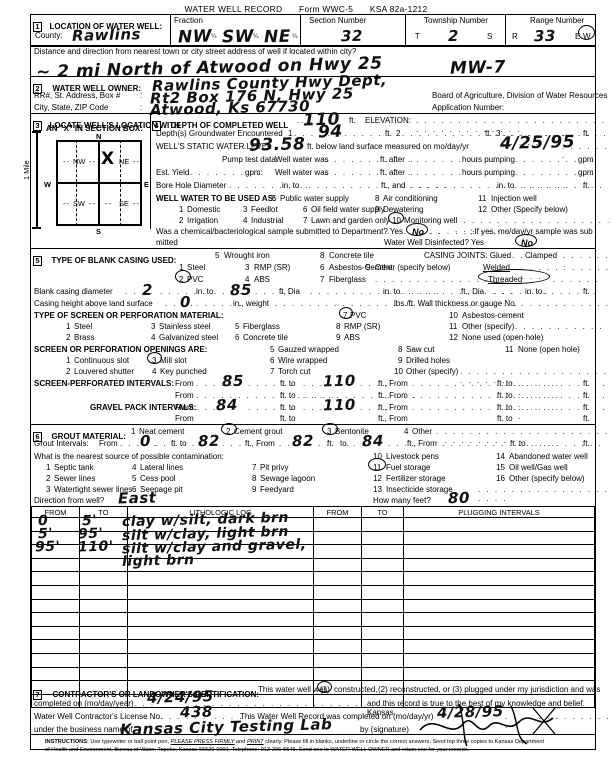  Describe the element at coordinates (48, 489) in the screenshot. I see `contam-3-num: 3` at that location.